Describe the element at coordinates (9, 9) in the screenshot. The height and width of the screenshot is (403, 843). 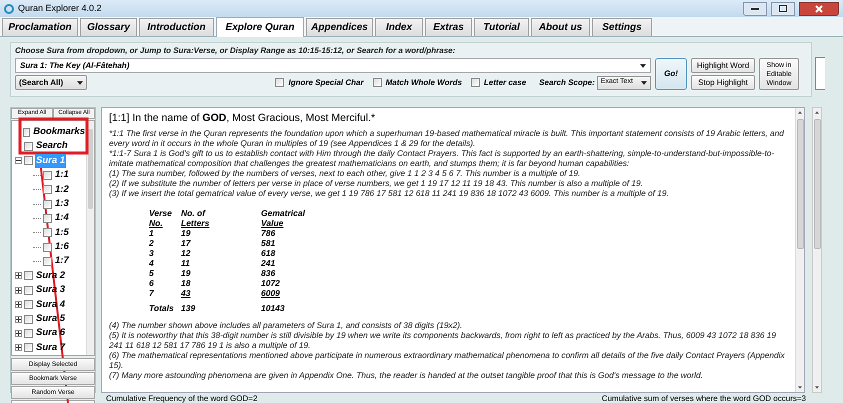
I see `app-icon` at that location.